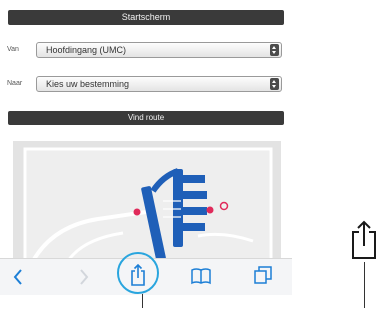  What do you see at coordinates (15, 83) in the screenshot?
I see `to-label: Naar` at bounding box center [15, 83].